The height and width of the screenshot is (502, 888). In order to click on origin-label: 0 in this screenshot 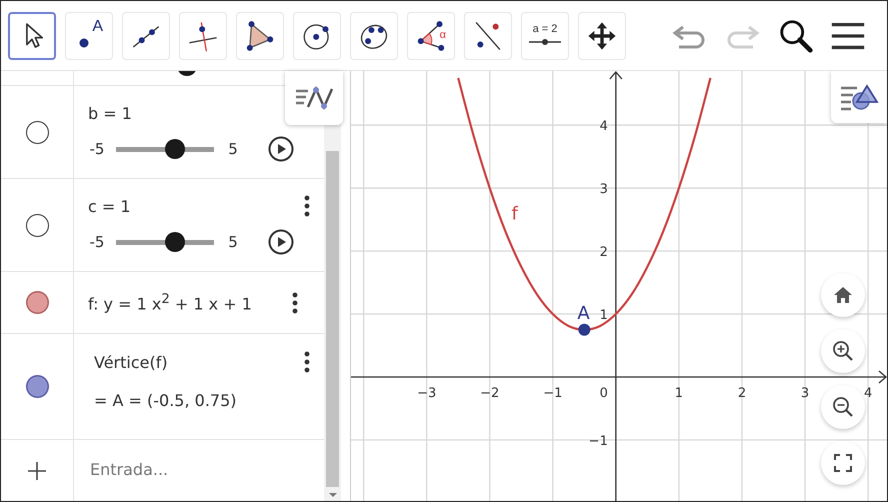, I will do `click(604, 393)`.